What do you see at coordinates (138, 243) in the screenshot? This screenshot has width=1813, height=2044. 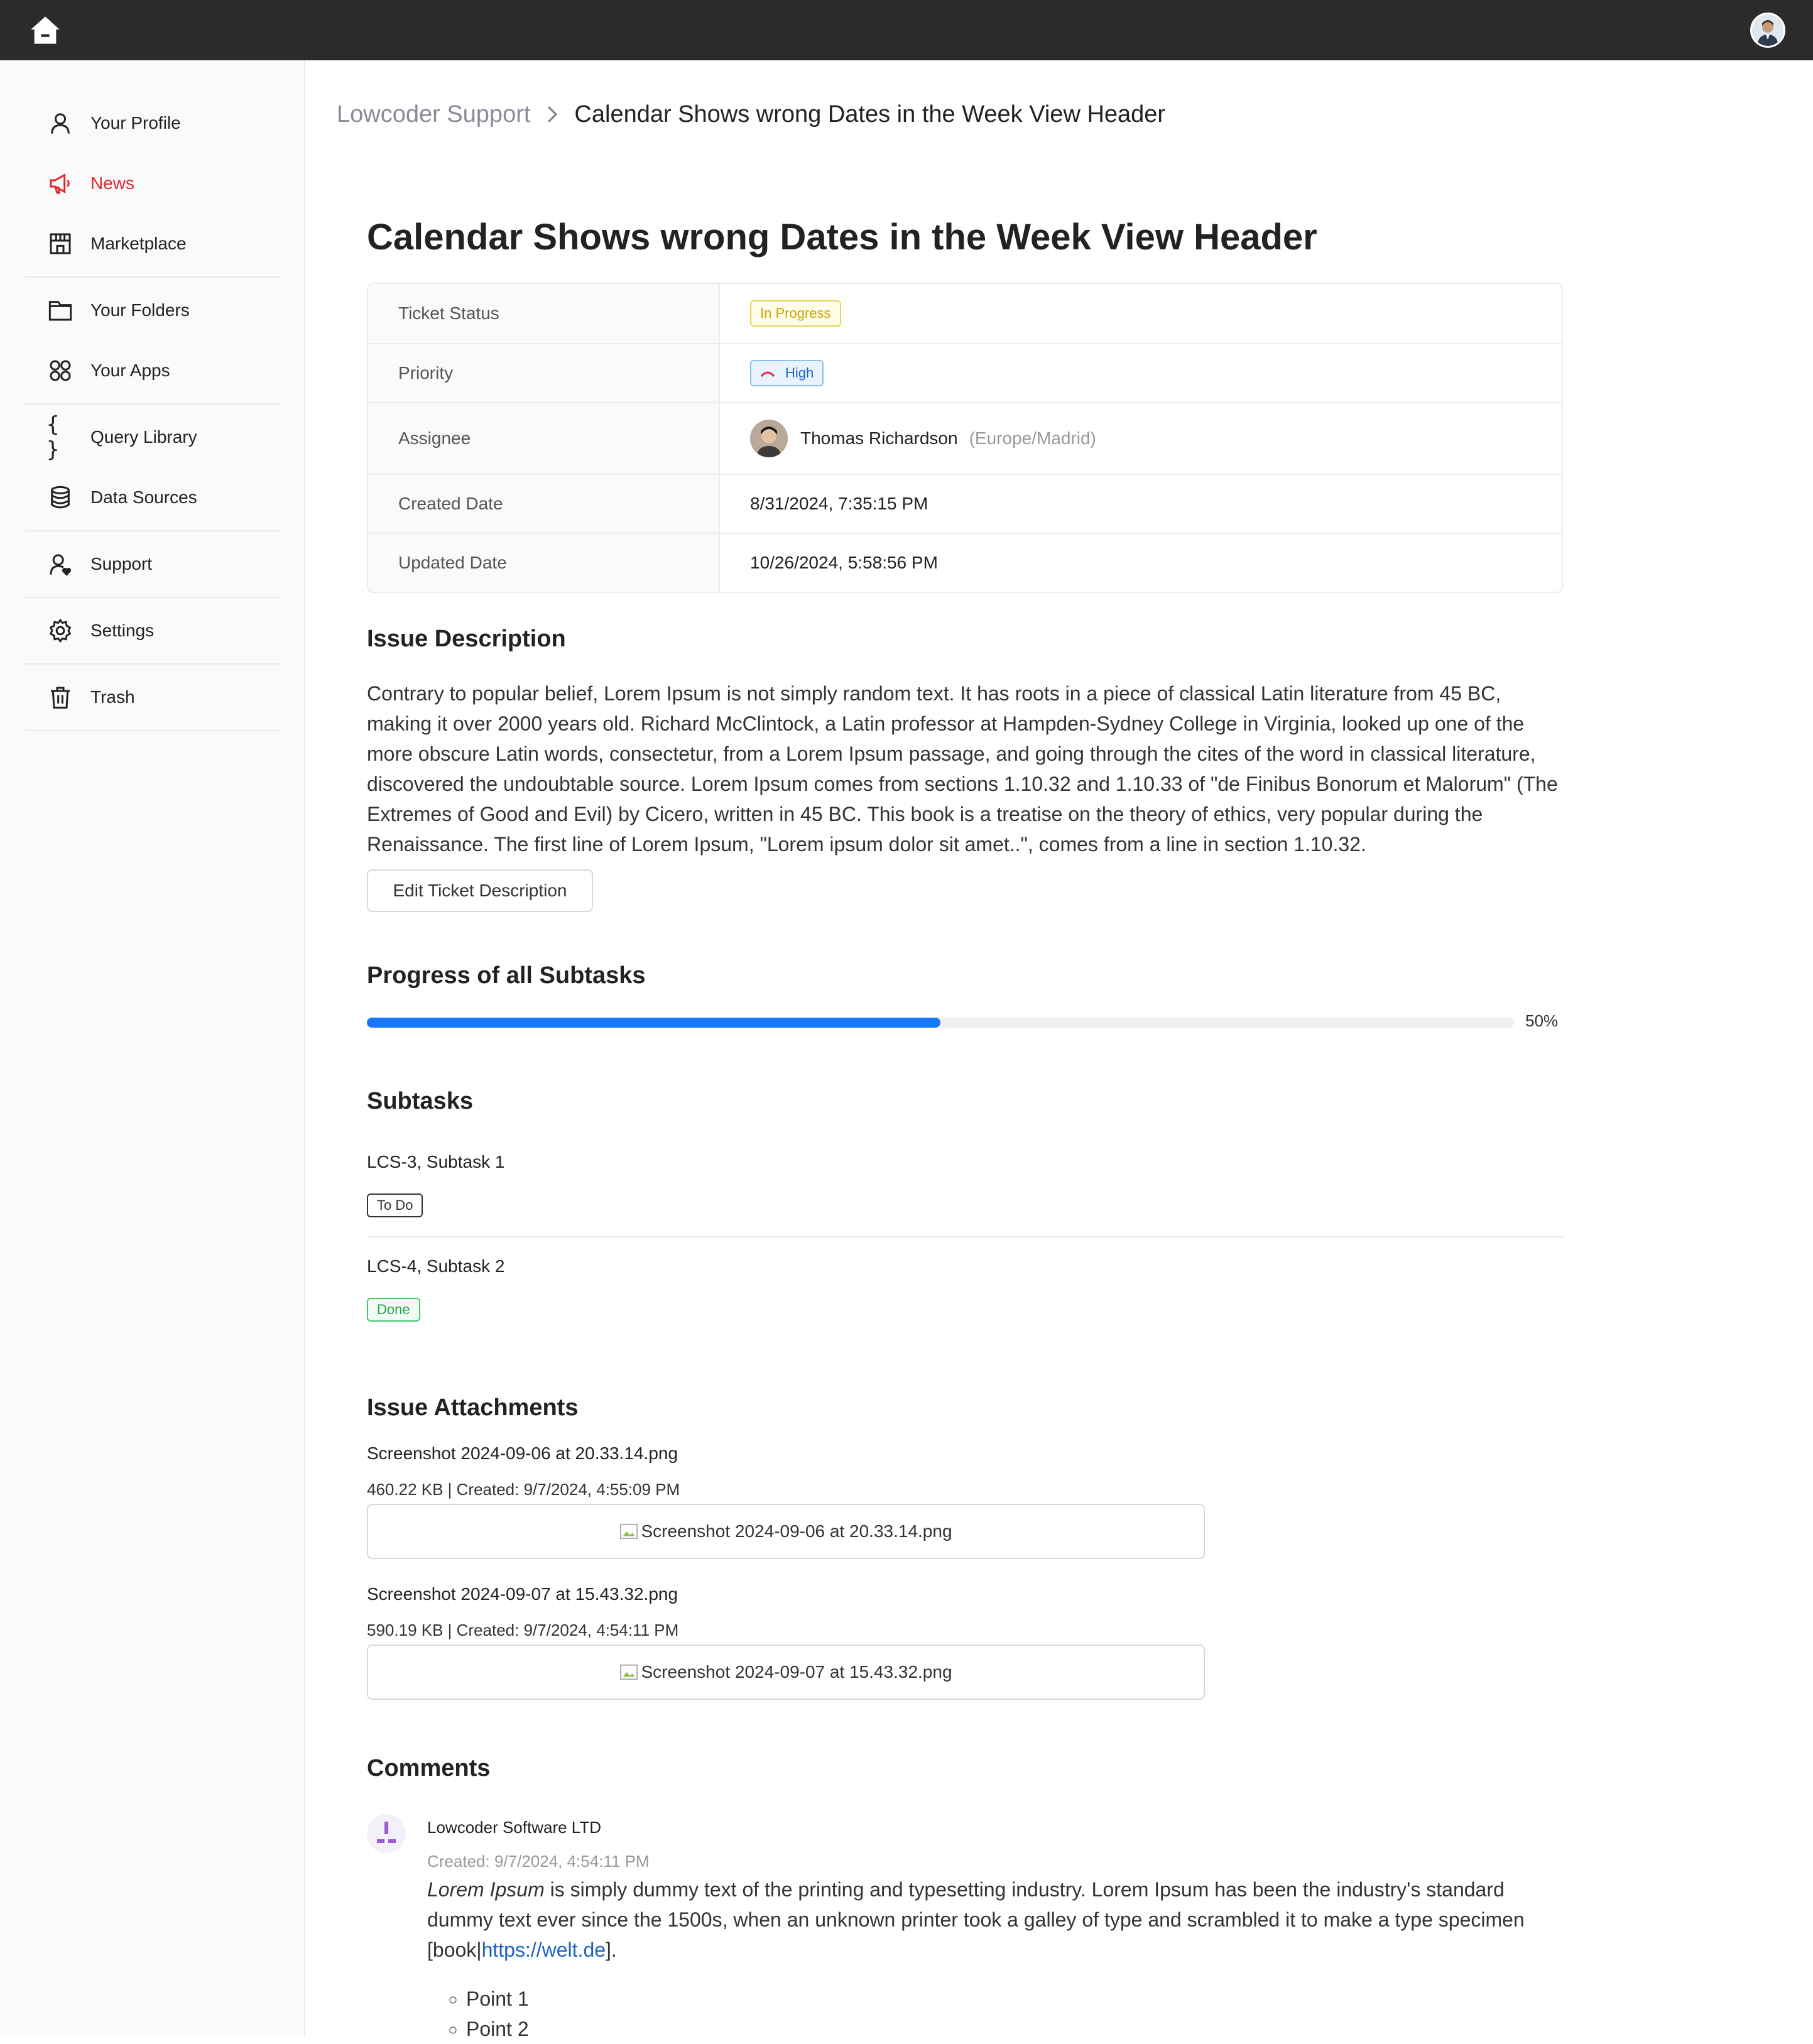 I see `sidebar-item-label: Marketplace` at bounding box center [138, 243].